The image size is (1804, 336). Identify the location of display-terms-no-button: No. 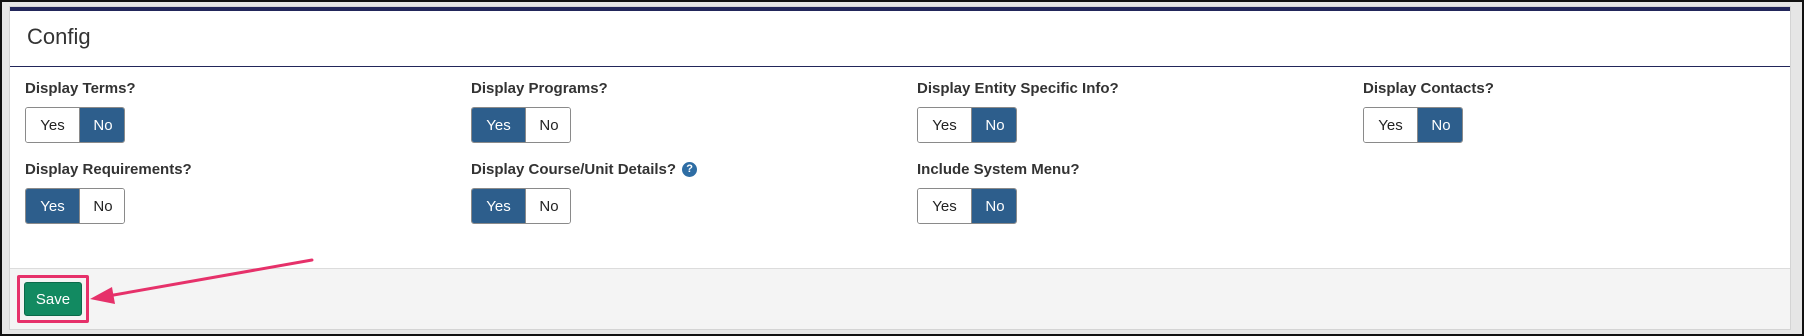
(102, 125).